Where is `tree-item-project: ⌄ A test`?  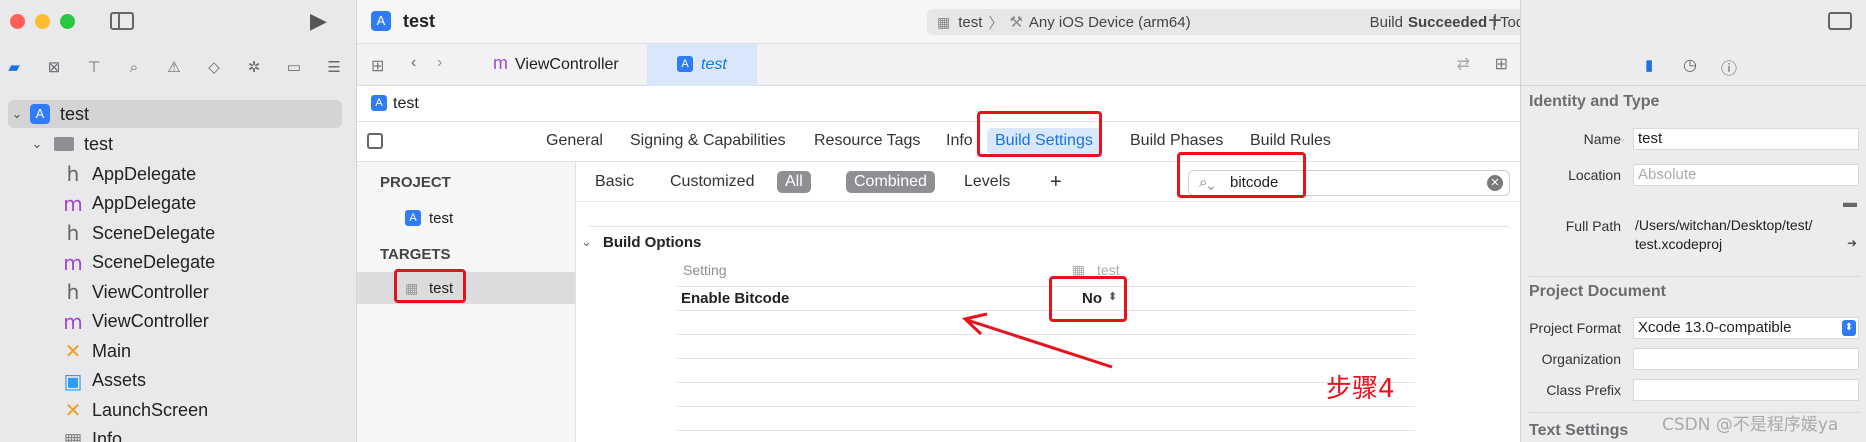 tree-item-project: ⌄ A test is located at coordinates (175, 114).